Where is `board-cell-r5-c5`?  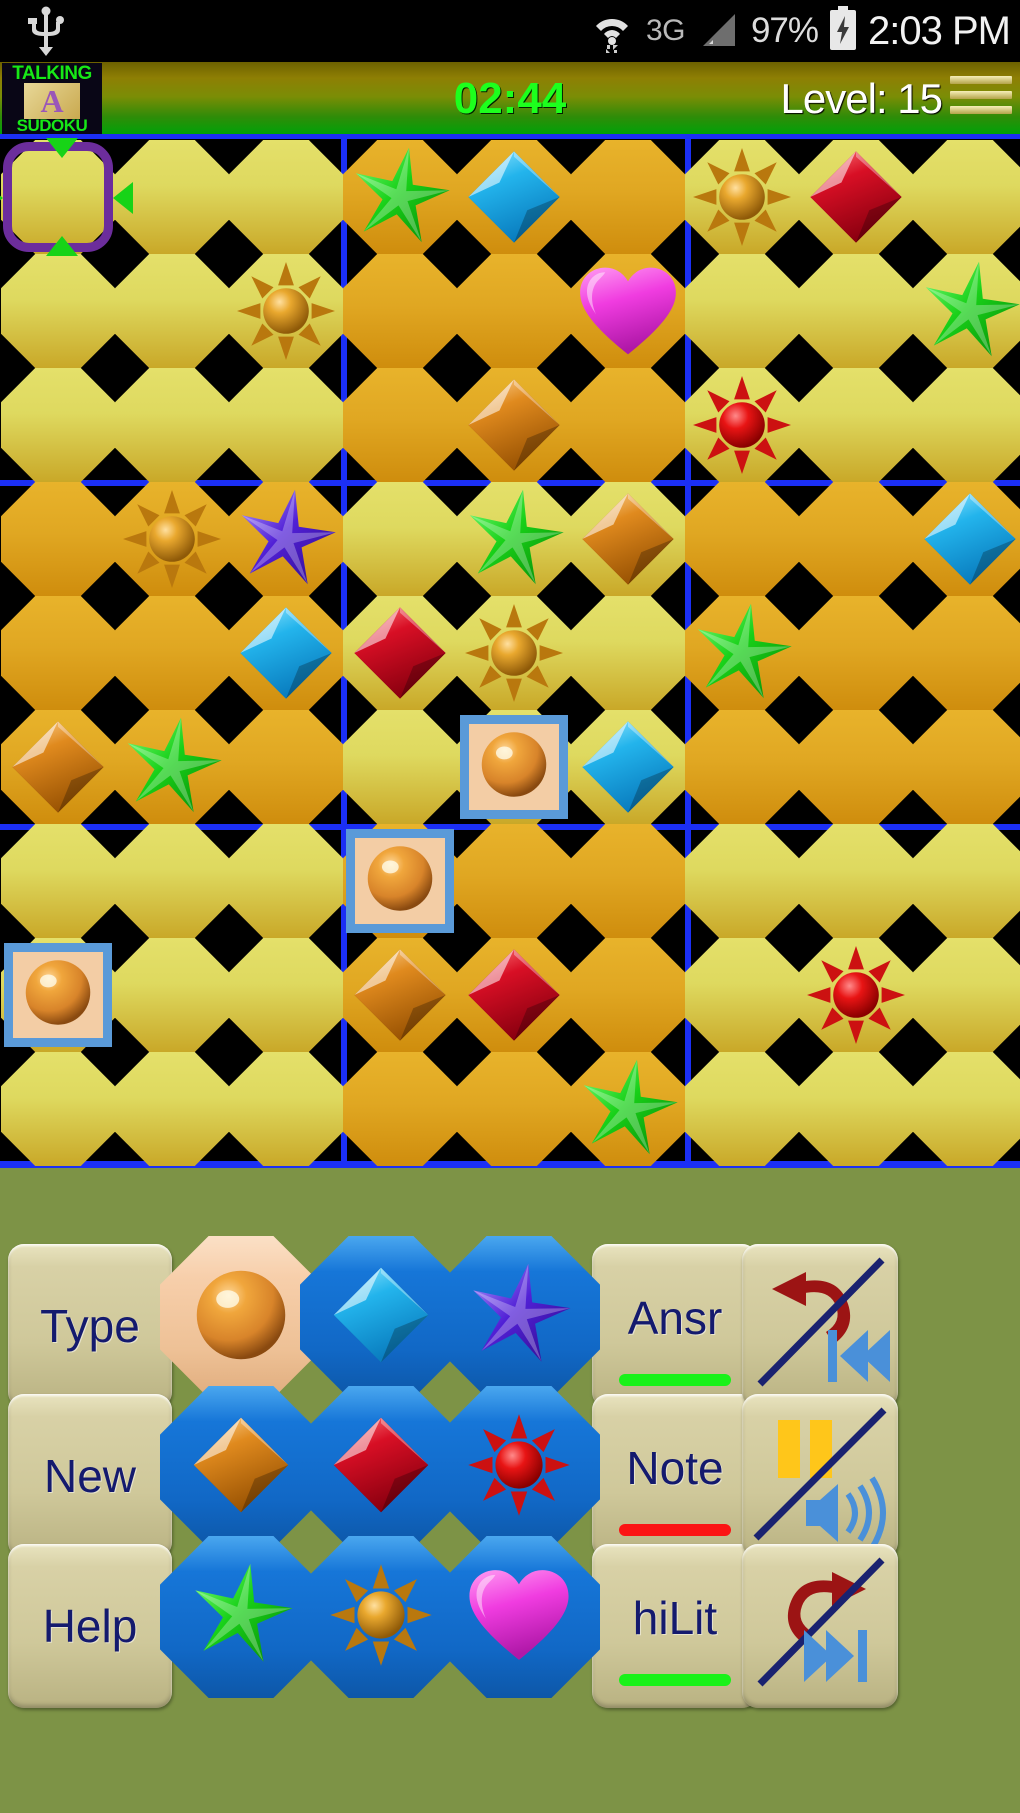 board-cell-r5-c5 is located at coordinates (514, 653).